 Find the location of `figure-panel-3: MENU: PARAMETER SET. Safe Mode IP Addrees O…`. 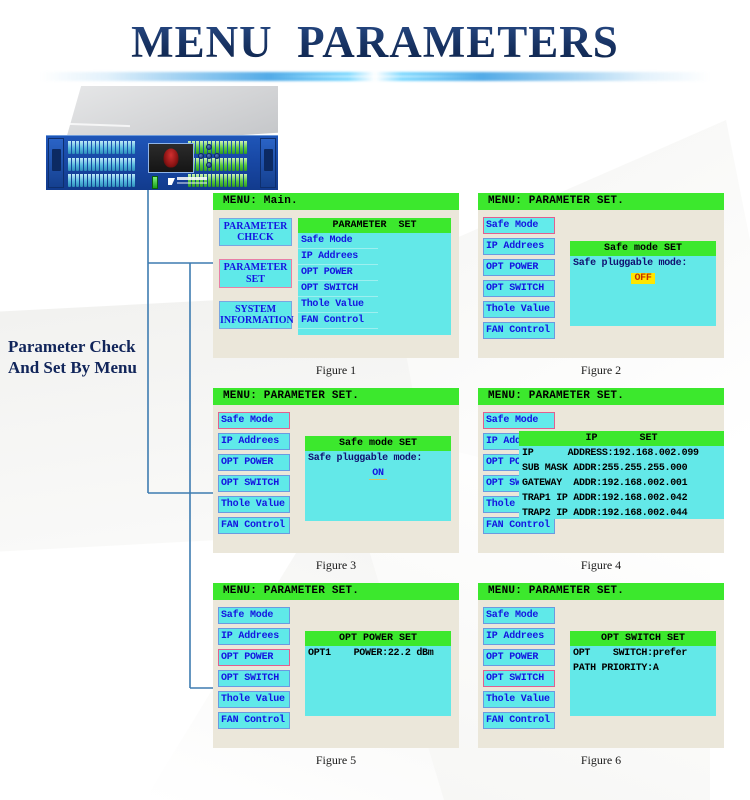

figure-panel-3: MENU: PARAMETER SET. Safe Mode IP Addrees O… is located at coordinates (336, 480).